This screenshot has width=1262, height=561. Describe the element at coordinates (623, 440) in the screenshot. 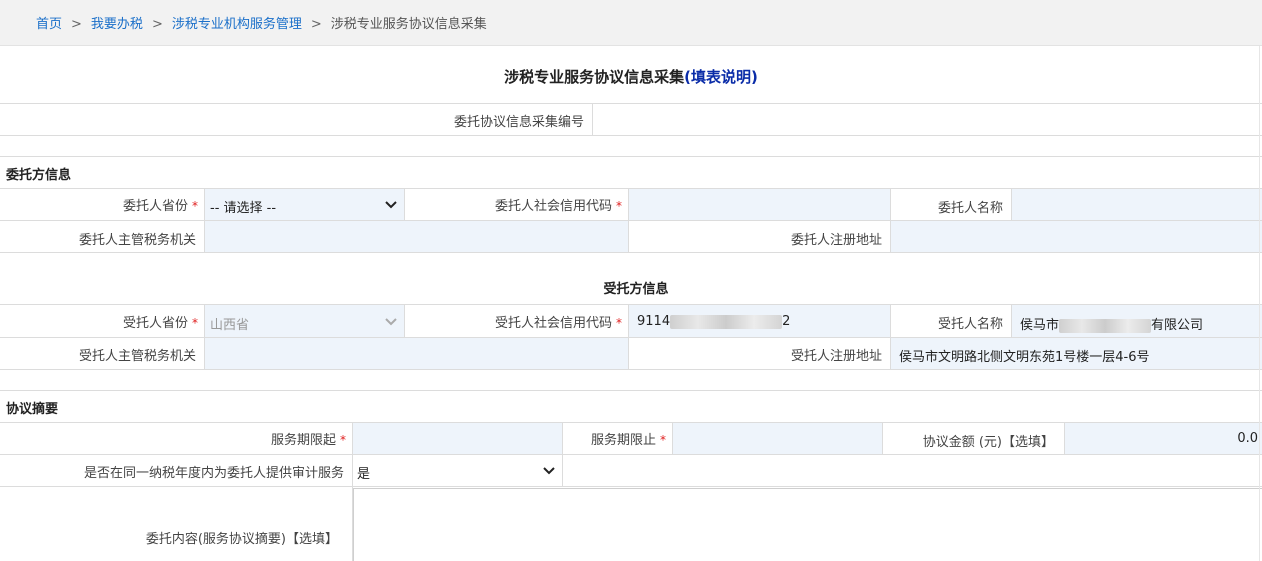

I see `service-end-label-text: 服务期限止` at that location.